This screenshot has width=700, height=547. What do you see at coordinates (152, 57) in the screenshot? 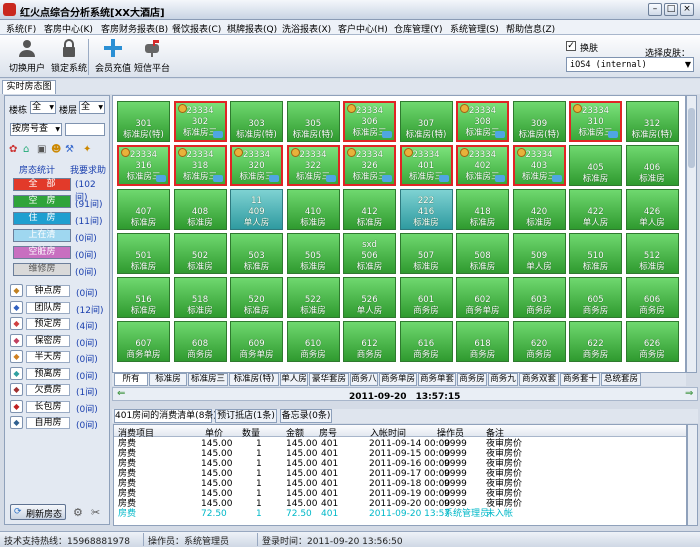
I see `sms-platform-button: 短信平台` at bounding box center [152, 57].